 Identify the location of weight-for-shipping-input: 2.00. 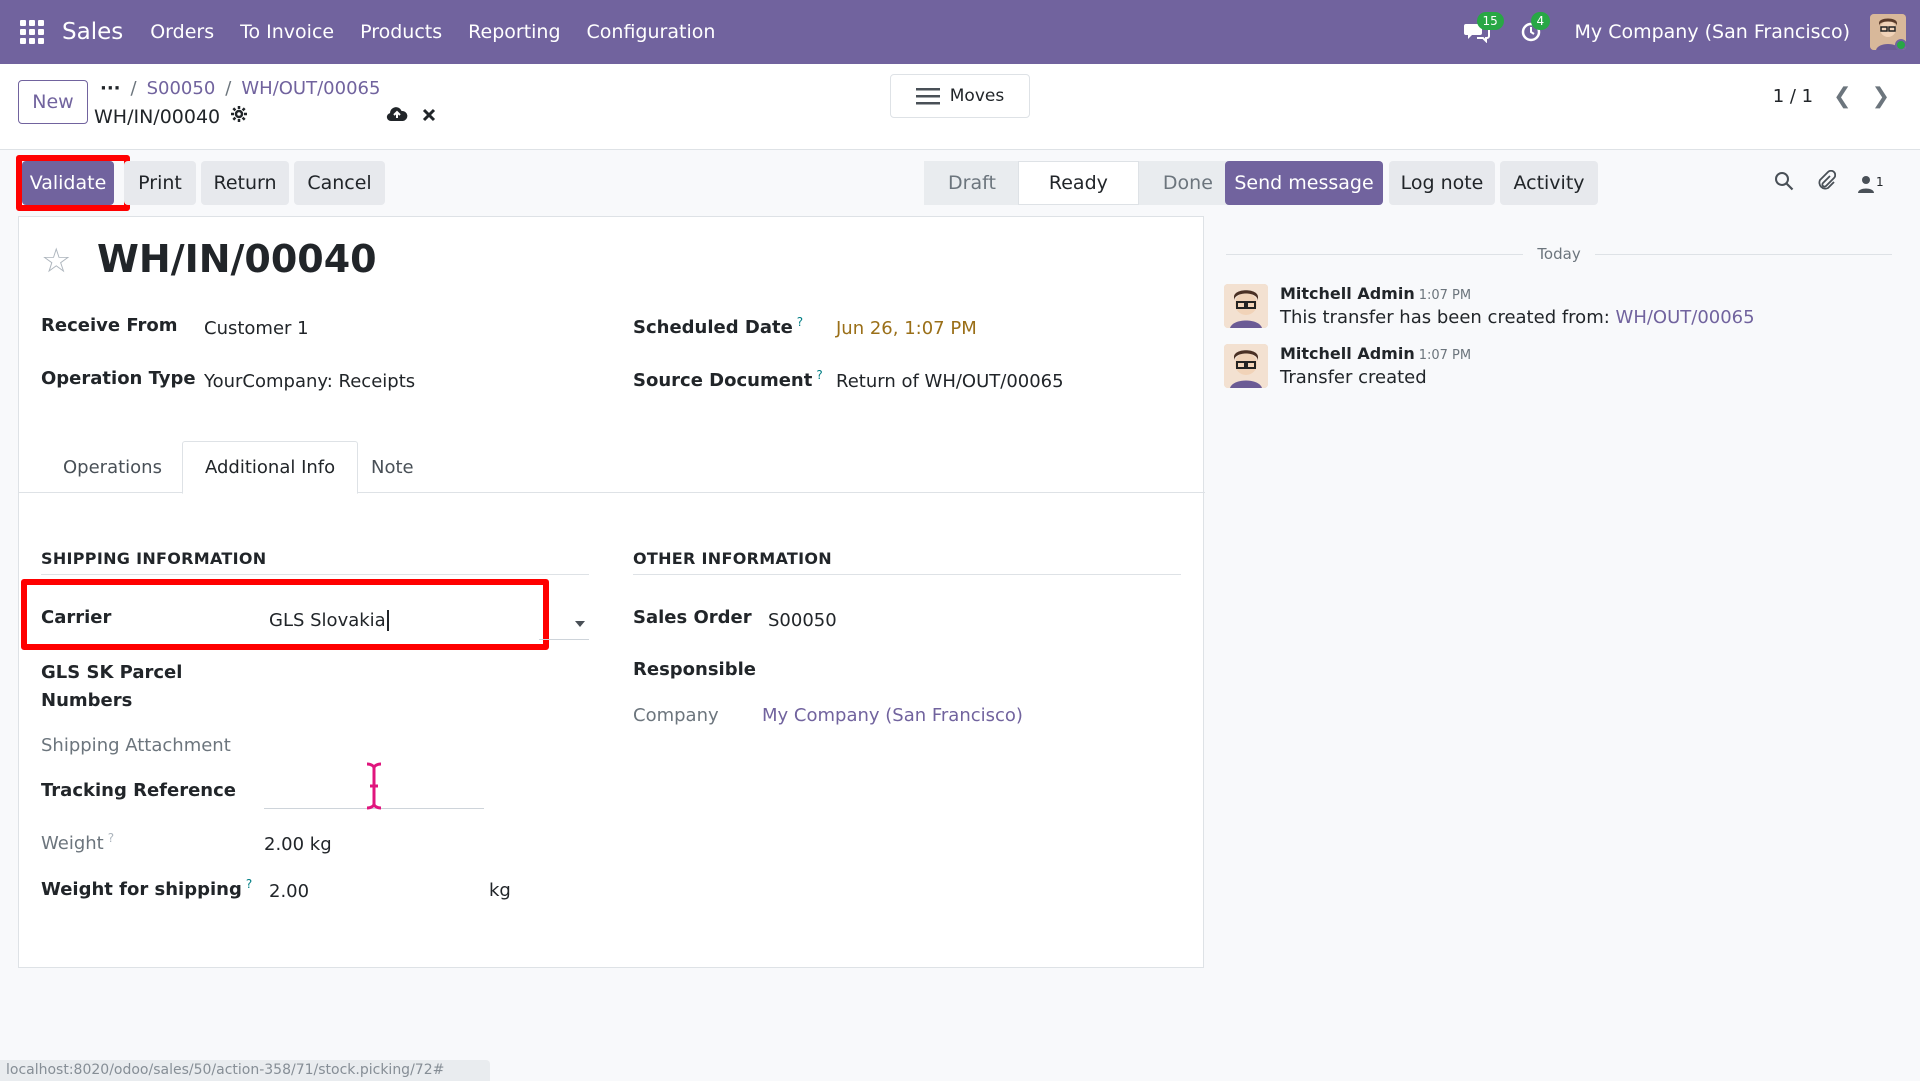
(289, 891).